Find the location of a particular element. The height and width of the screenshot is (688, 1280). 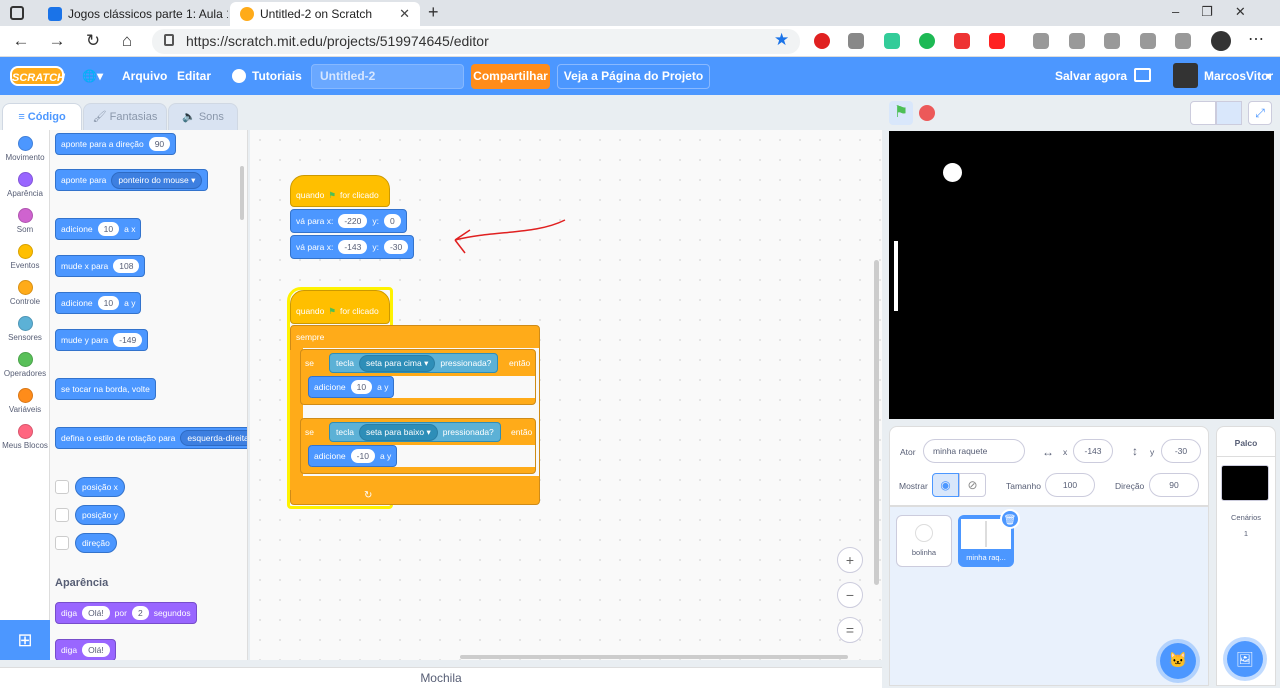

hat-when-flag-clicked: quando ⚑ for clicado is located at coordinates (340, 191).